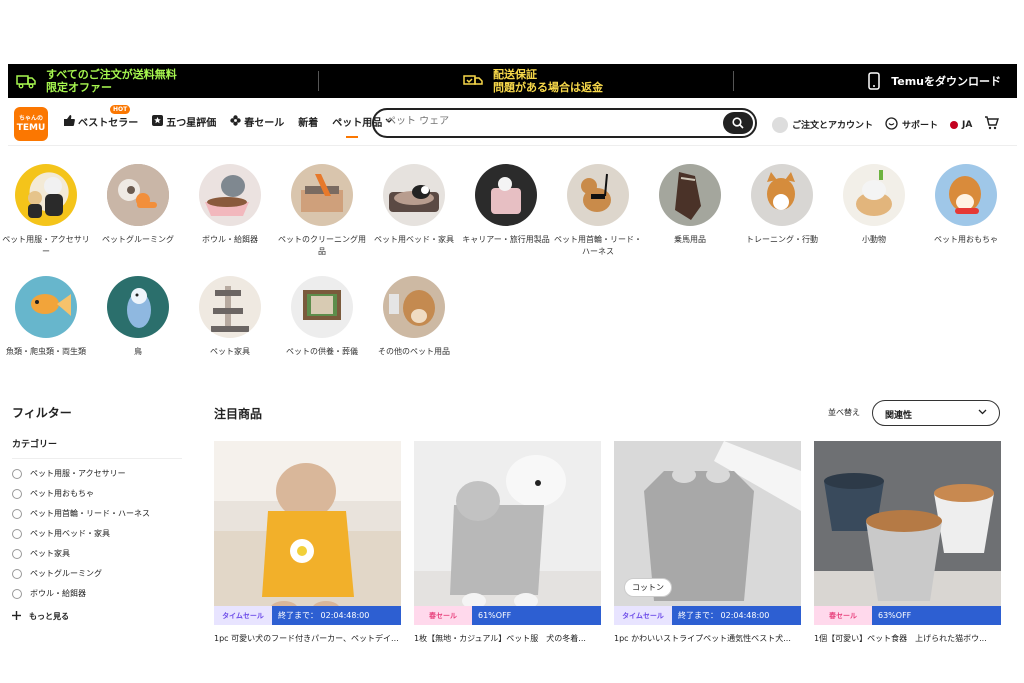 This screenshot has height=683, width=1024. I want to click on category-other: その他のペット用品, so click(414, 317).